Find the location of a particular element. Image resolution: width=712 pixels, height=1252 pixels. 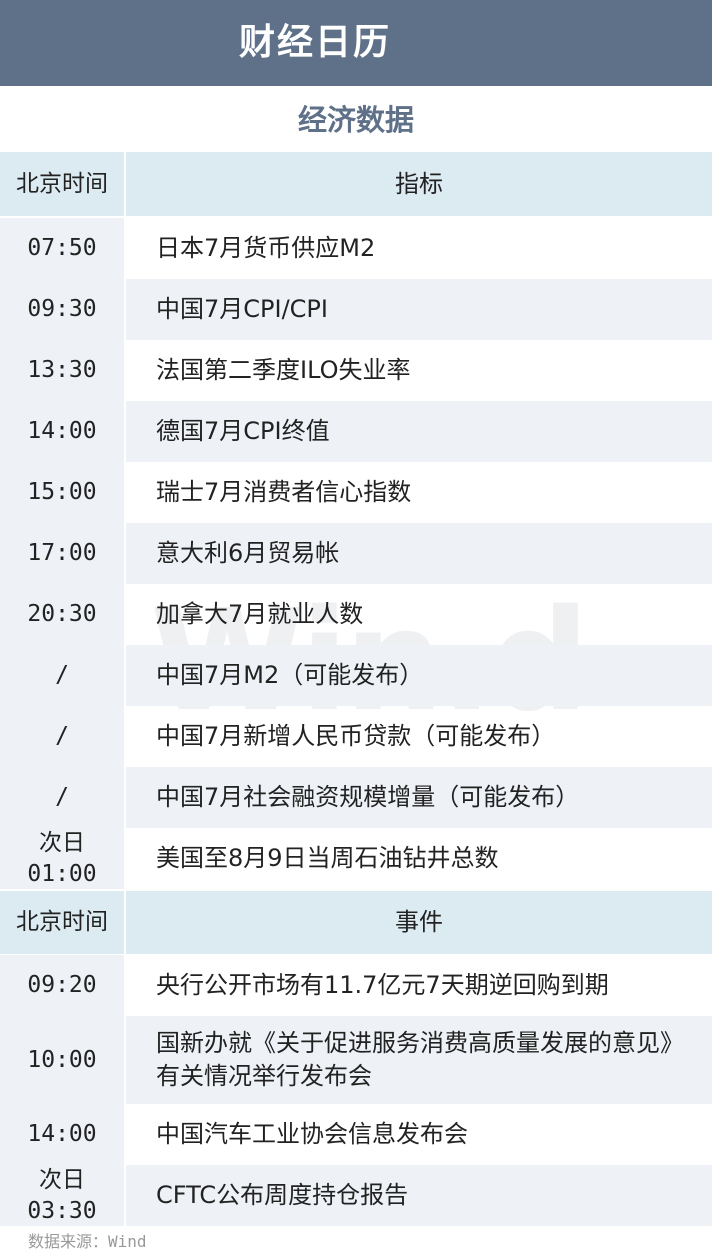

calendar-header: 财经日历 is located at coordinates (356, 43).